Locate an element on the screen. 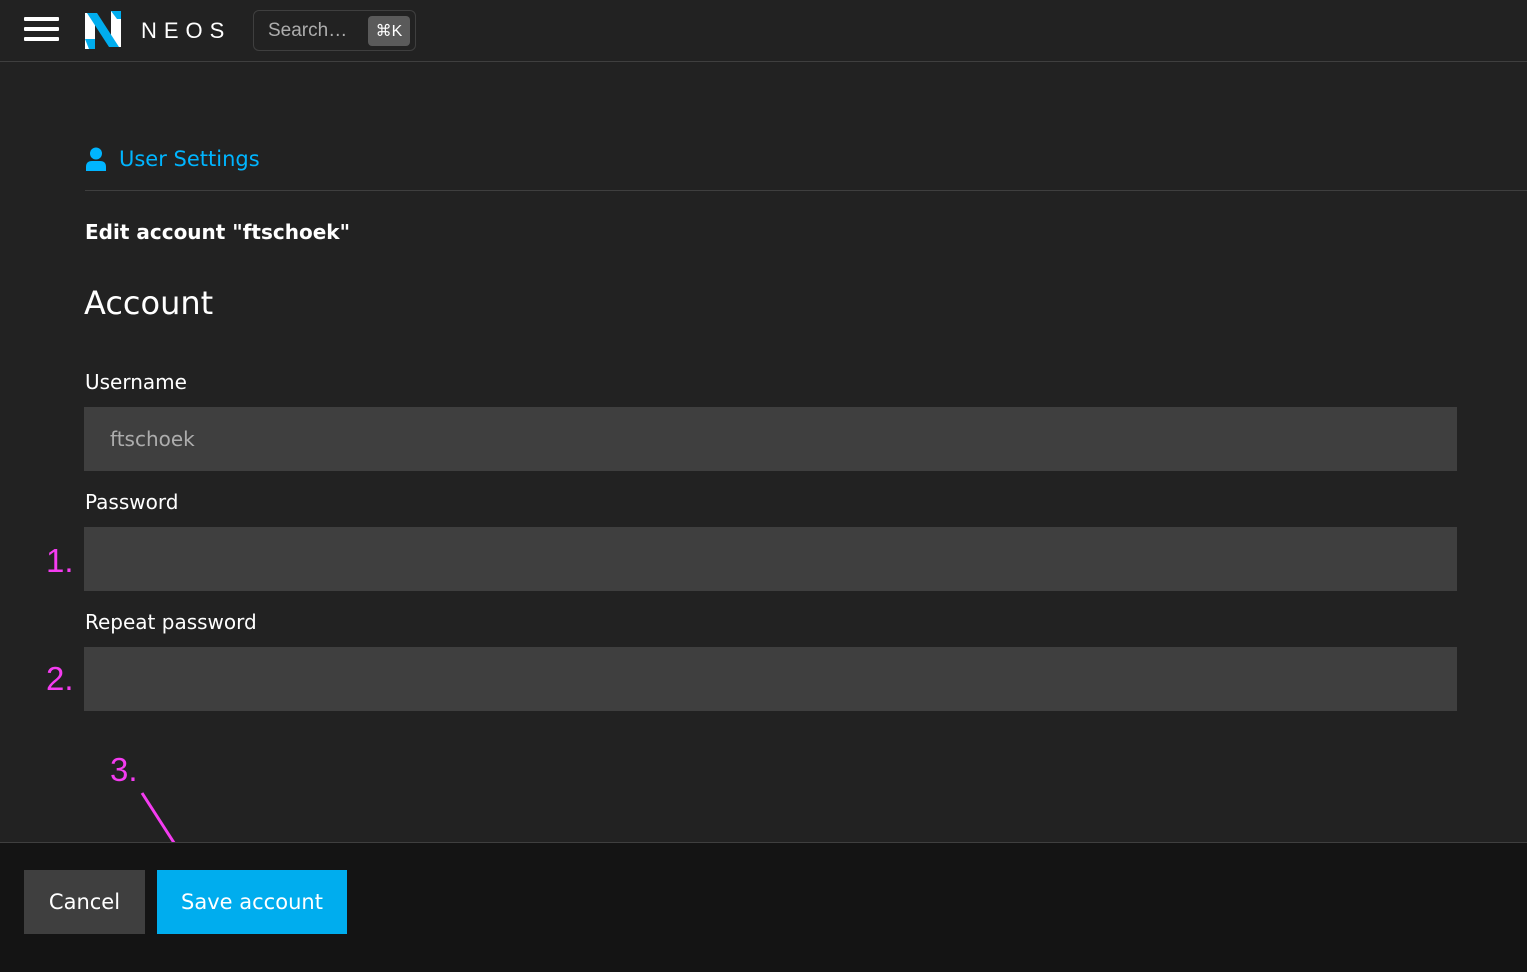 This screenshot has width=1527, height=972. user-icon is located at coordinates (96, 159).